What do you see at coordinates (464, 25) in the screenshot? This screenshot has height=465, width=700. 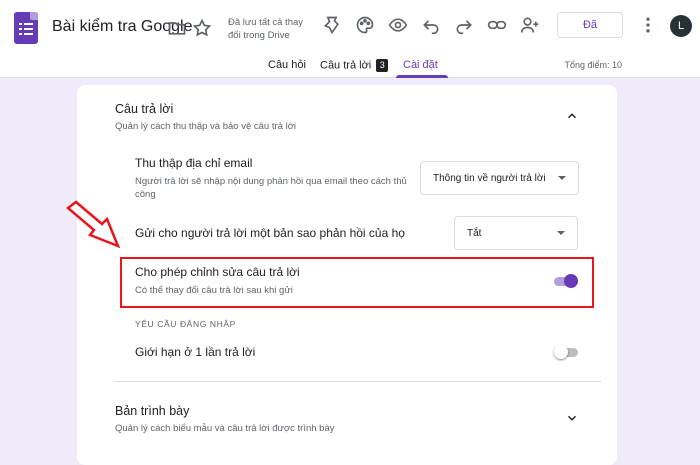 I see `redo-icon` at bounding box center [464, 25].